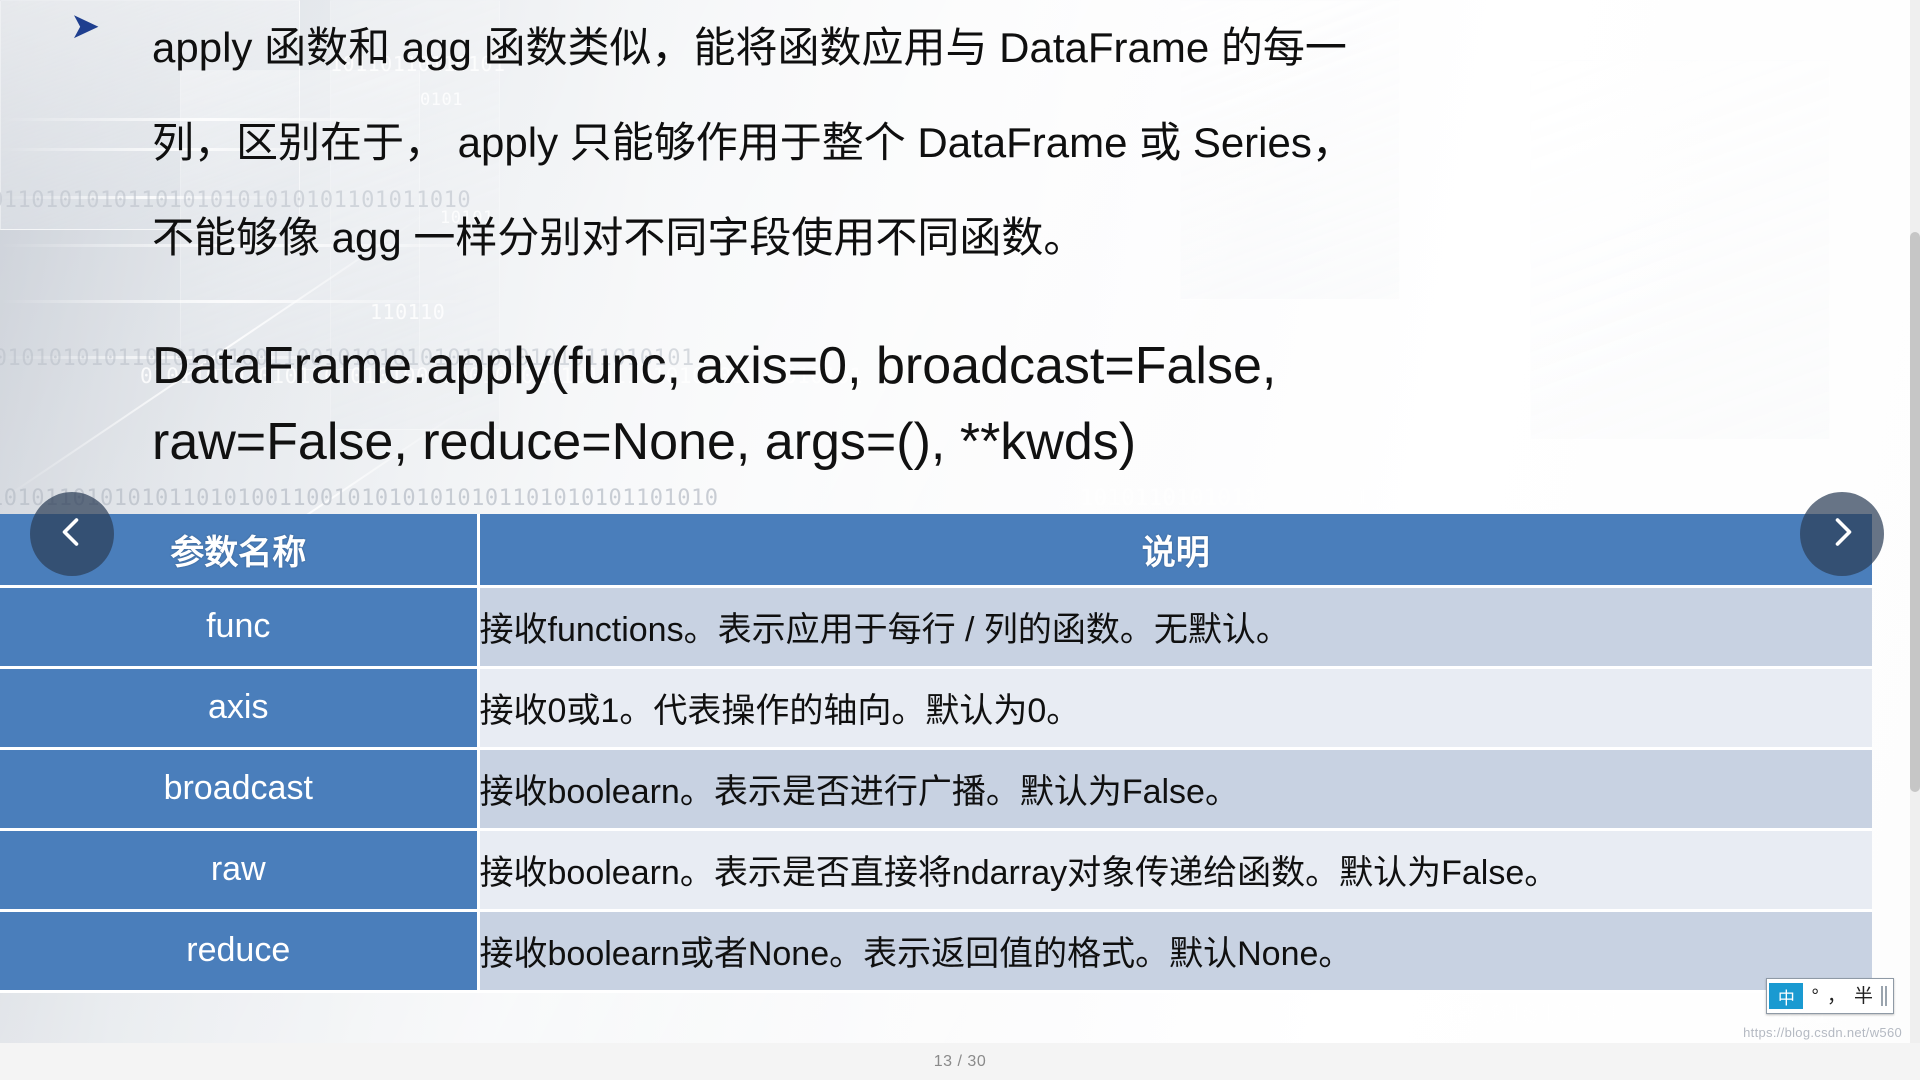 The height and width of the screenshot is (1080, 1920). What do you see at coordinates (1175, 551) in the screenshot?
I see `column-header-description: 说明` at bounding box center [1175, 551].